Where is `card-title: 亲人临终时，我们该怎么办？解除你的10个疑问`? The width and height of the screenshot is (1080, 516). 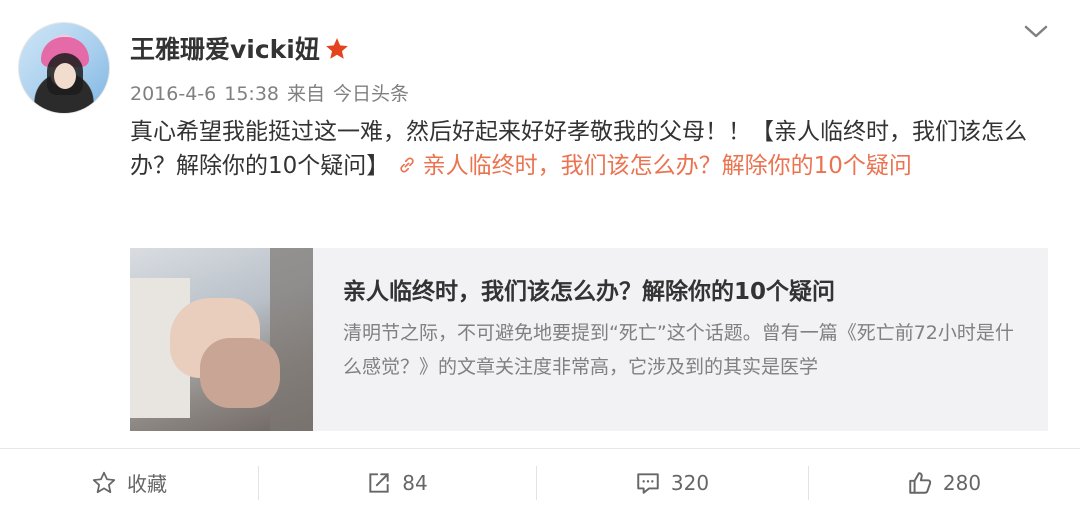 card-title: 亲人临终时，我们该怎么办？解除你的10个疑问 is located at coordinates (589, 292).